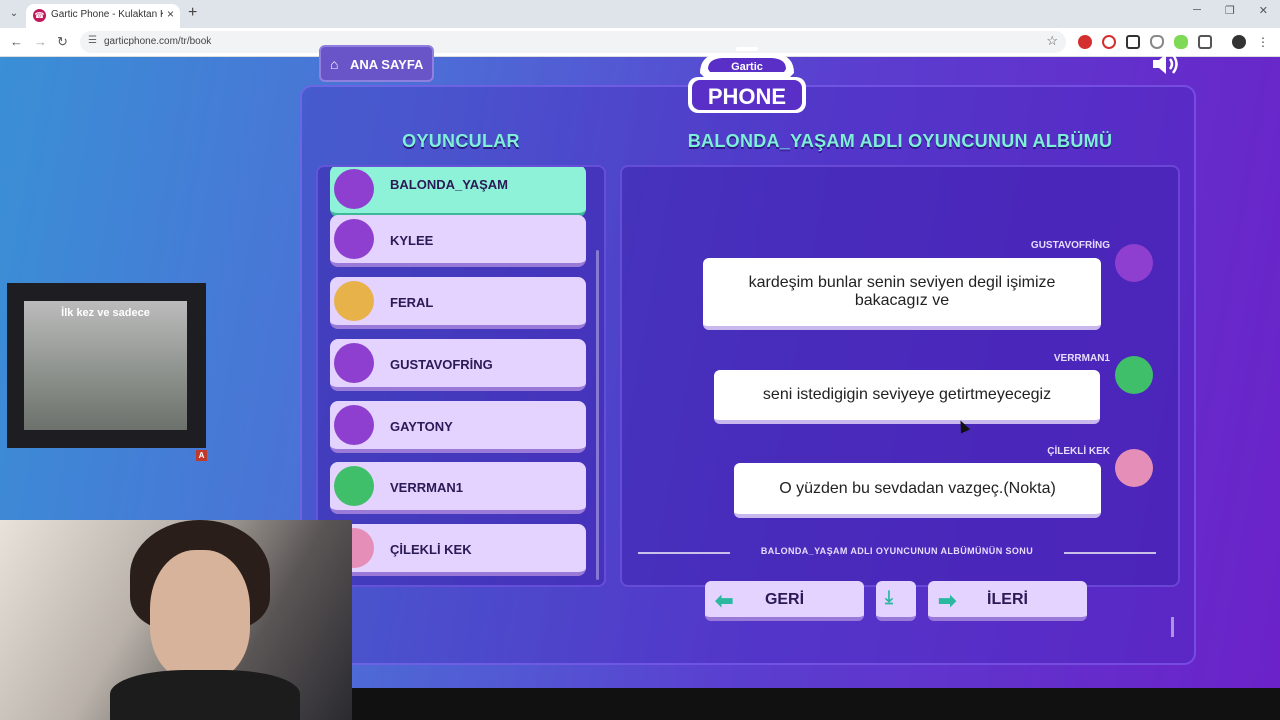  I want to click on back-icon: ←, so click(16, 41).